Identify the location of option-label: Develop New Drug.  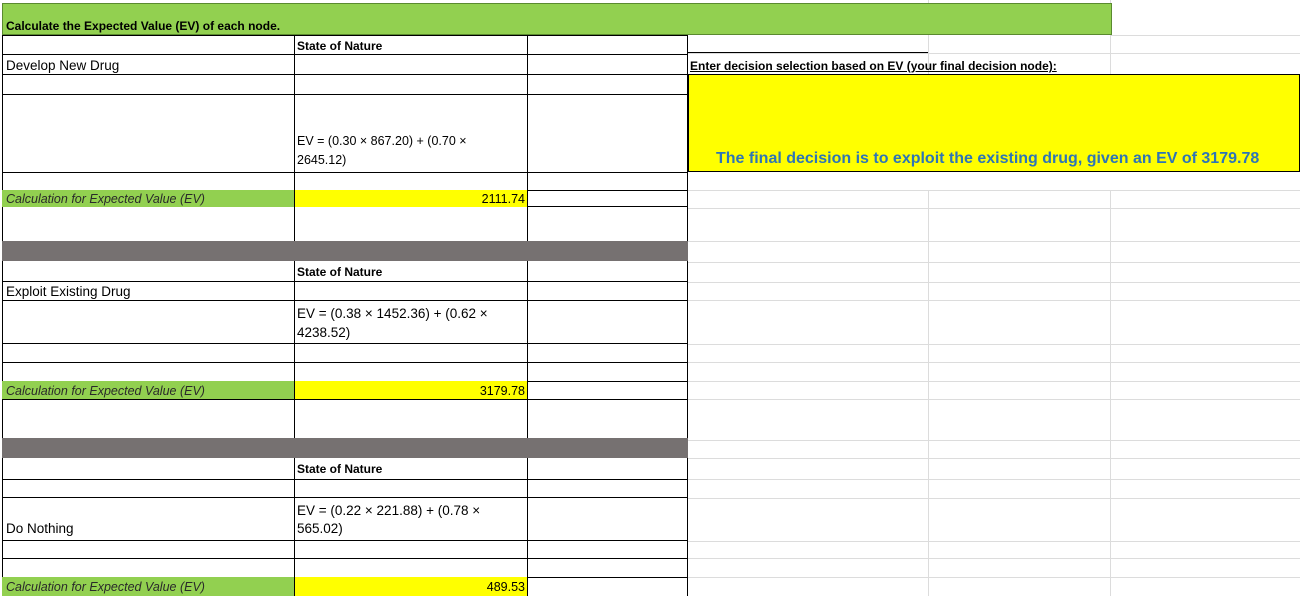
(63, 65).